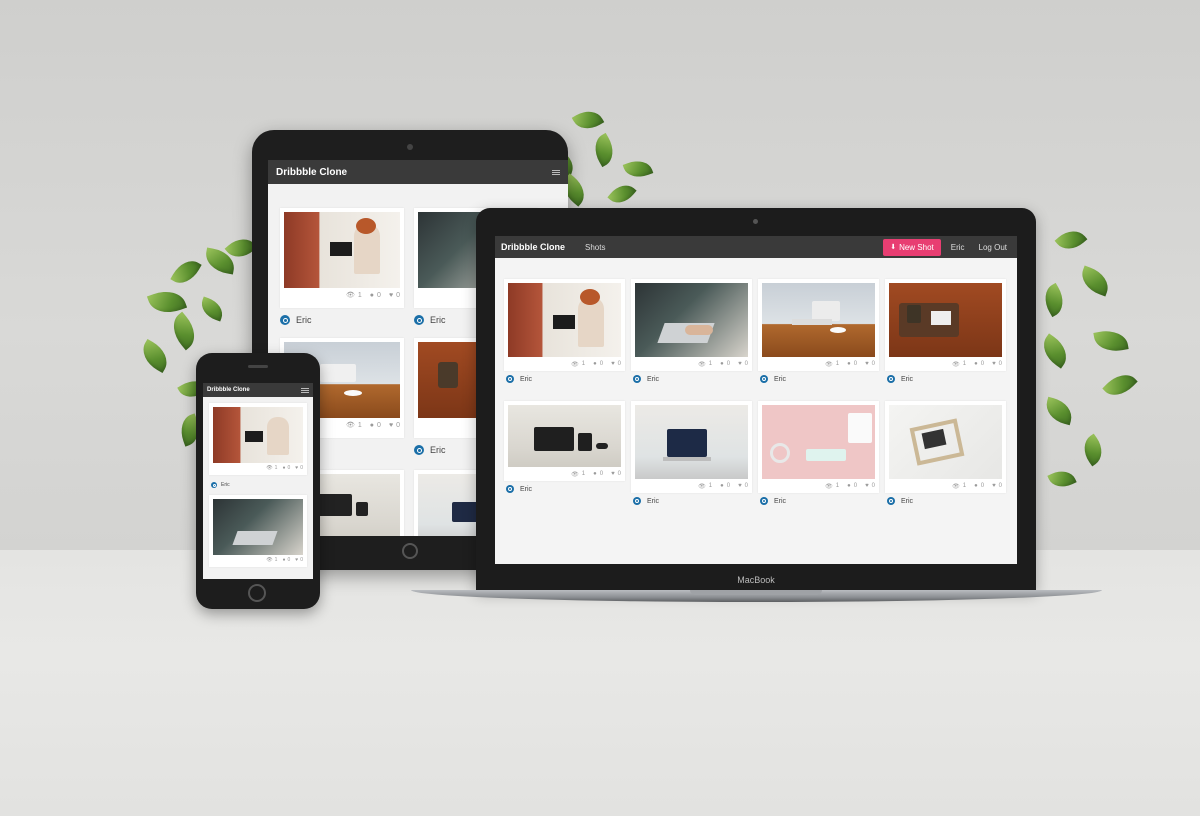 The width and height of the screenshot is (1200, 816). What do you see at coordinates (993, 247) in the screenshot?
I see `logout-link: Log Out` at bounding box center [993, 247].